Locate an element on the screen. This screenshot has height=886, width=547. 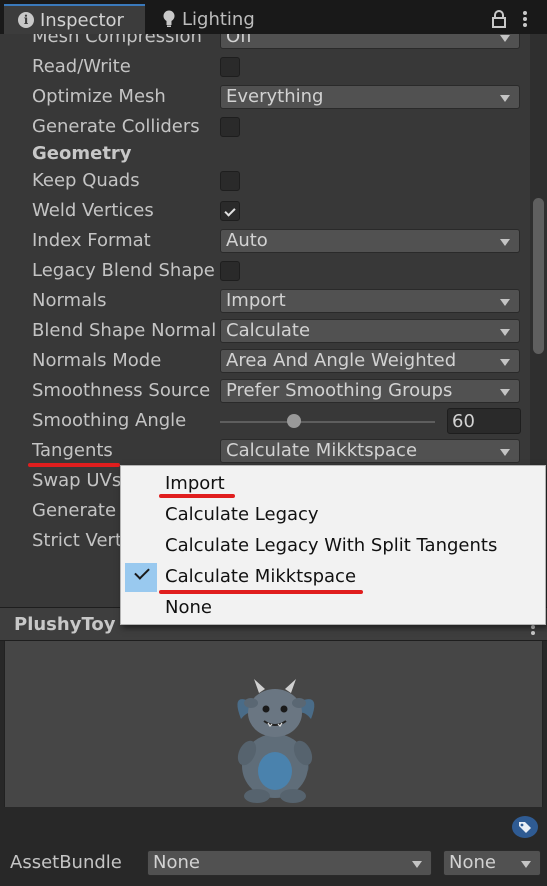
tab-lighting: Lighting is located at coordinates (213, 19).